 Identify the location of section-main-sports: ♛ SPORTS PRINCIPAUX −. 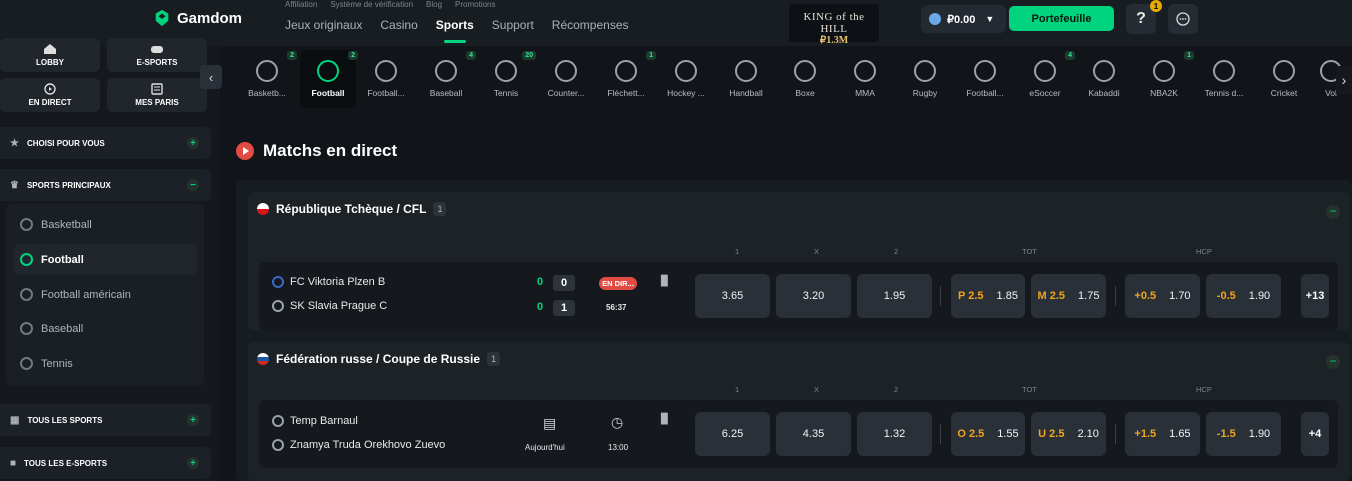
(105, 185).